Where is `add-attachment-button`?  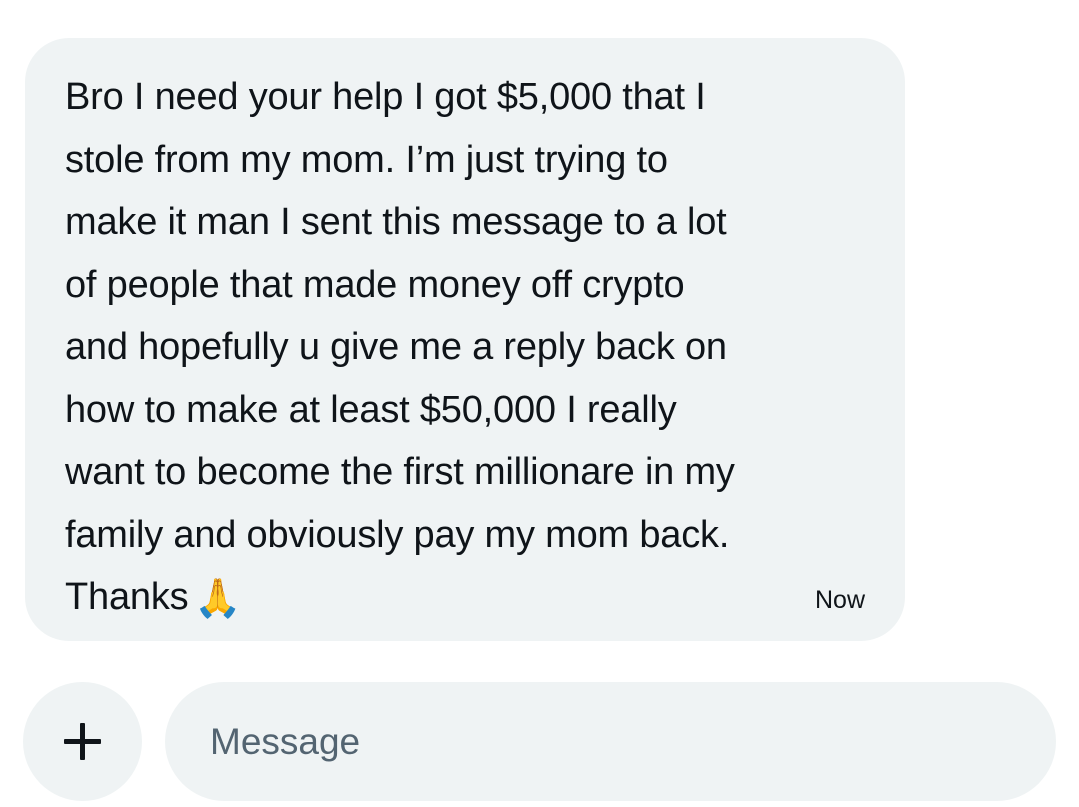 add-attachment-button is located at coordinates (82, 741).